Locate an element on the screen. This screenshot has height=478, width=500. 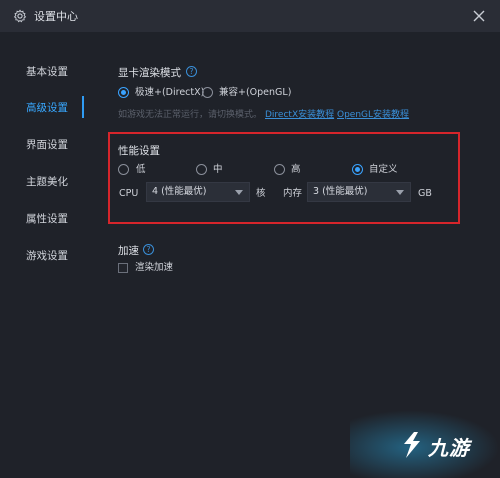
active-indicator is located at coordinates (83, 107).